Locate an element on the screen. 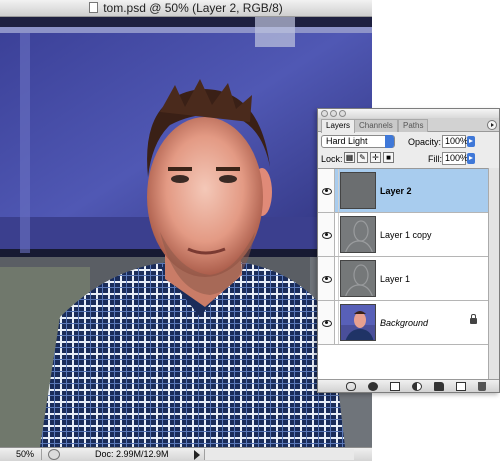 The height and width of the screenshot is (461, 500). minimize-dot-icon is located at coordinates (333, 113).